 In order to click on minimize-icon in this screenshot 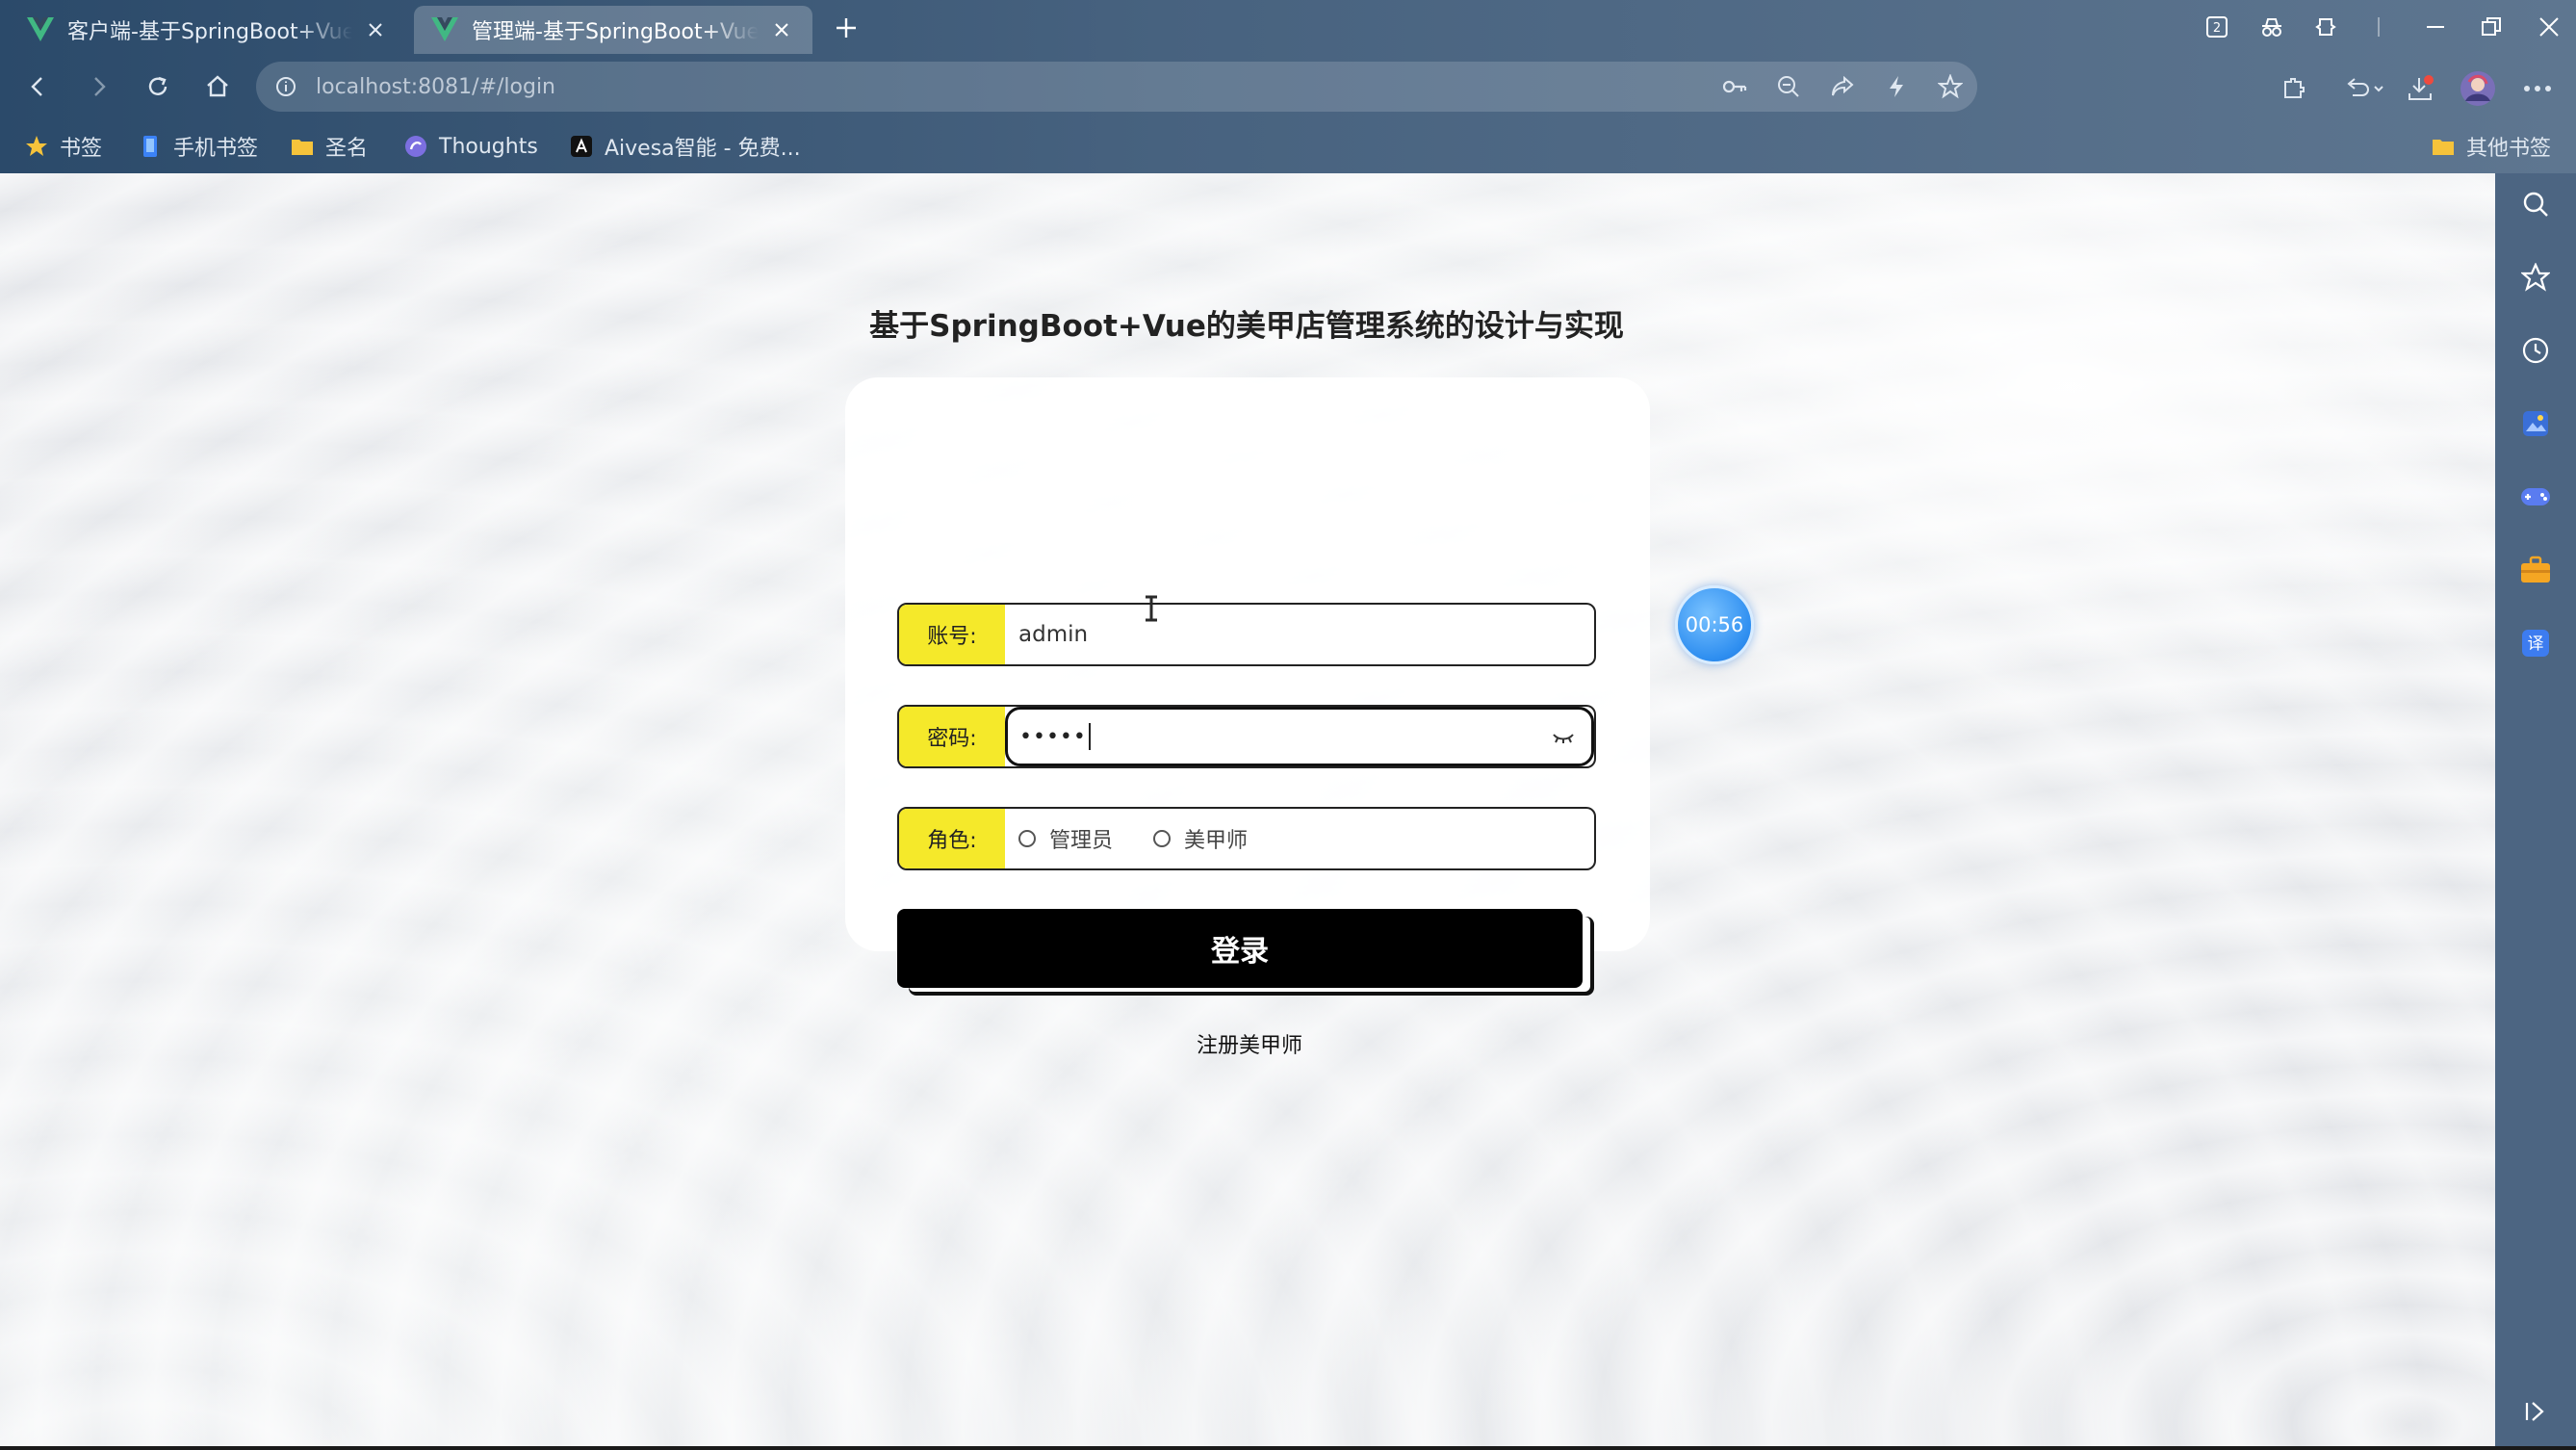, I will do `click(2435, 27)`.